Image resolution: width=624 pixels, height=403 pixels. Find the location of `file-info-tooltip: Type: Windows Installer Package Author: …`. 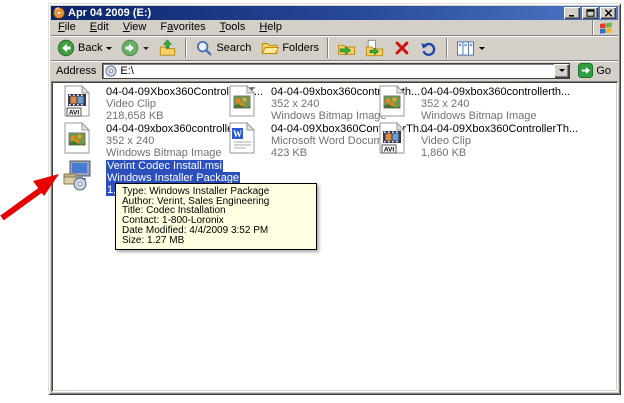

file-info-tooltip: Type: Windows Installer Package Author: … is located at coordinates (216, 217).